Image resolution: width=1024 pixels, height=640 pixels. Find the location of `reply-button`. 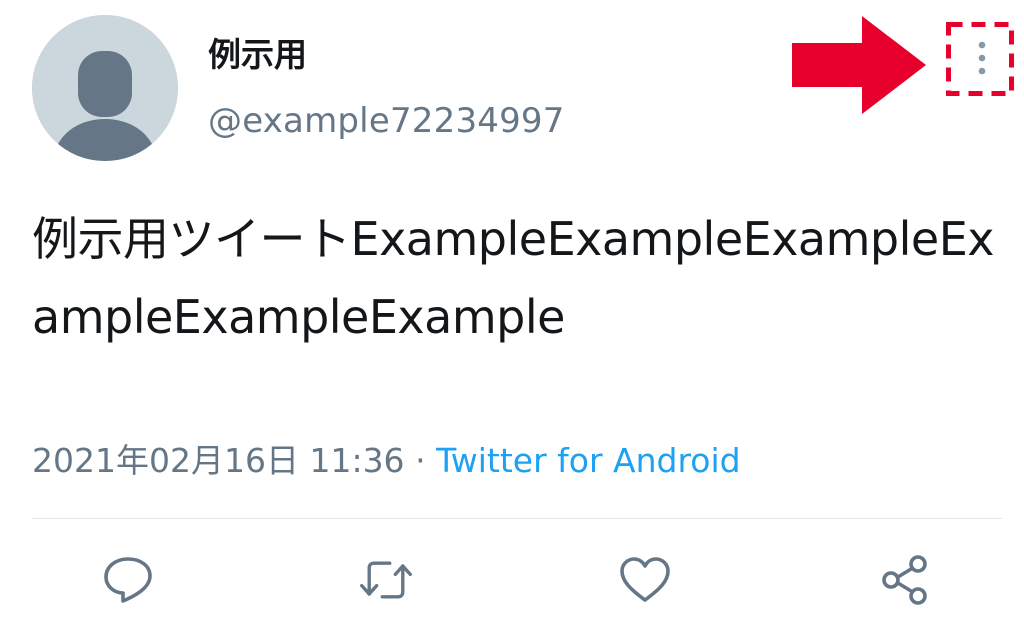

reply-button is located at coordinates (128, 580).